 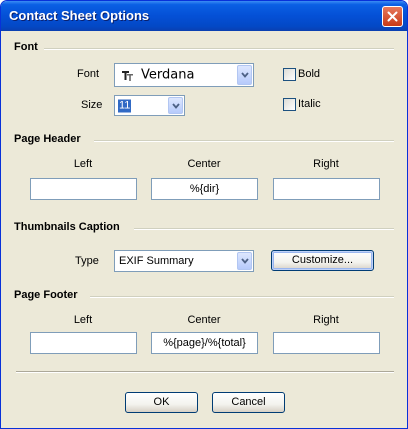 I want to click on footer-center-label: Center, so click(x=204, y=320).